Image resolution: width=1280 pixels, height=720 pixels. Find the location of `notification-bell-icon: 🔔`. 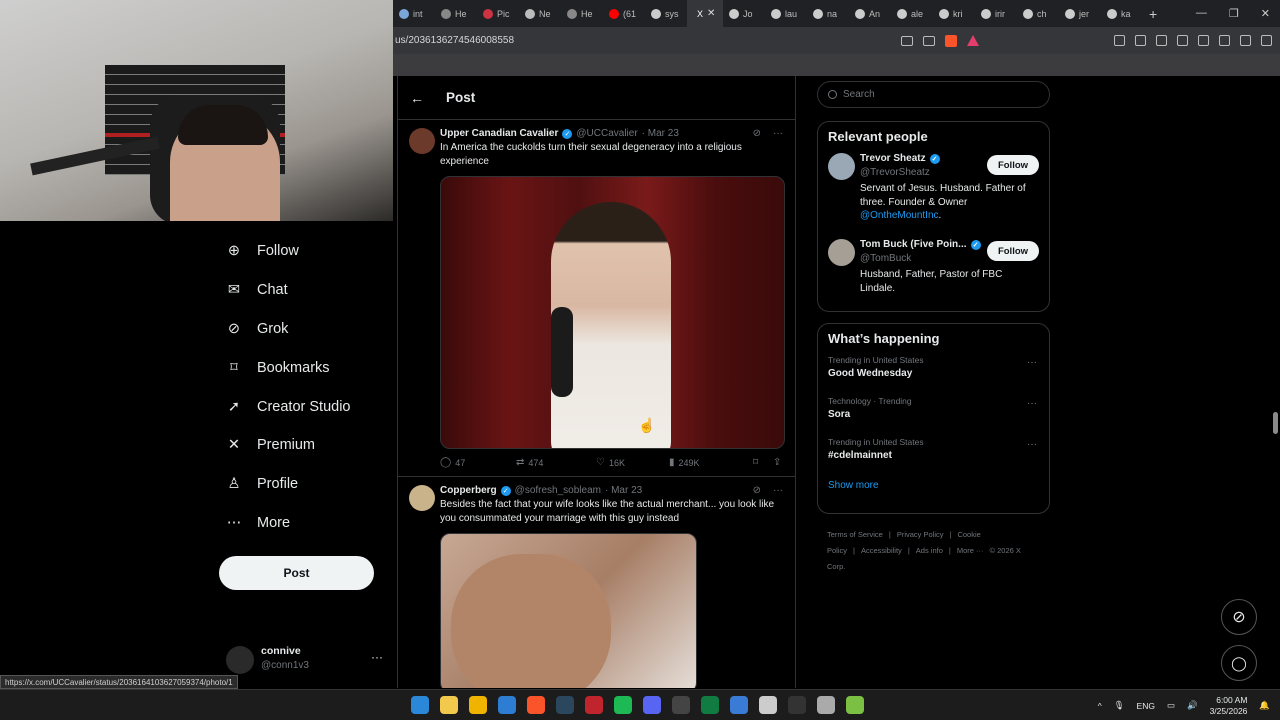

notification-bell-icon: 🔔 is located at coordinates (1264, 705).